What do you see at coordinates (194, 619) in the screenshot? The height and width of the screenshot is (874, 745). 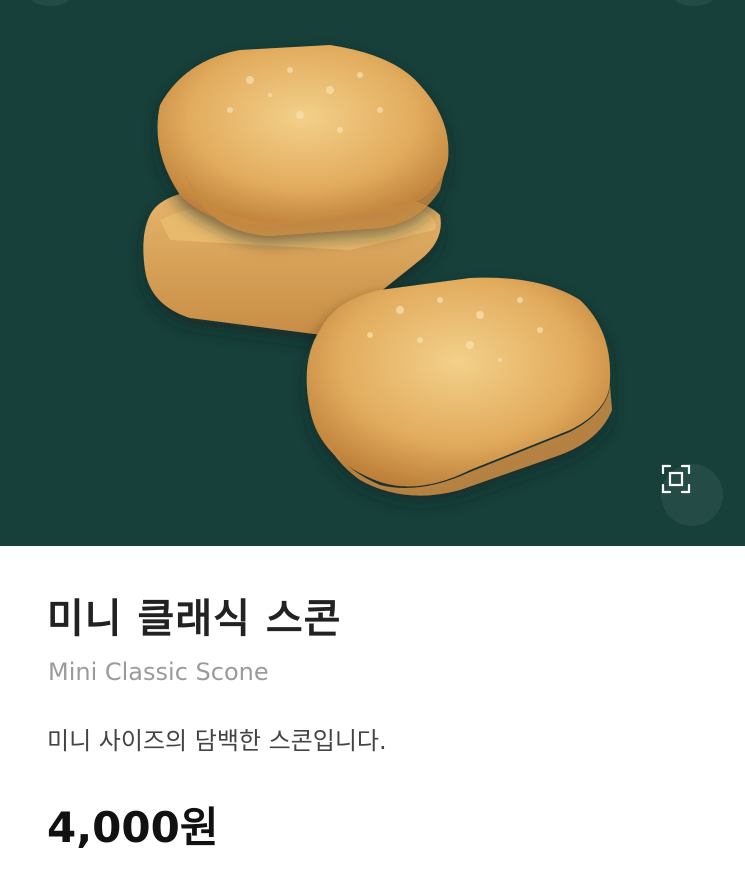 I see `product-name-korean: 미니 클래식 스콘` at bounding box center [194, 619].